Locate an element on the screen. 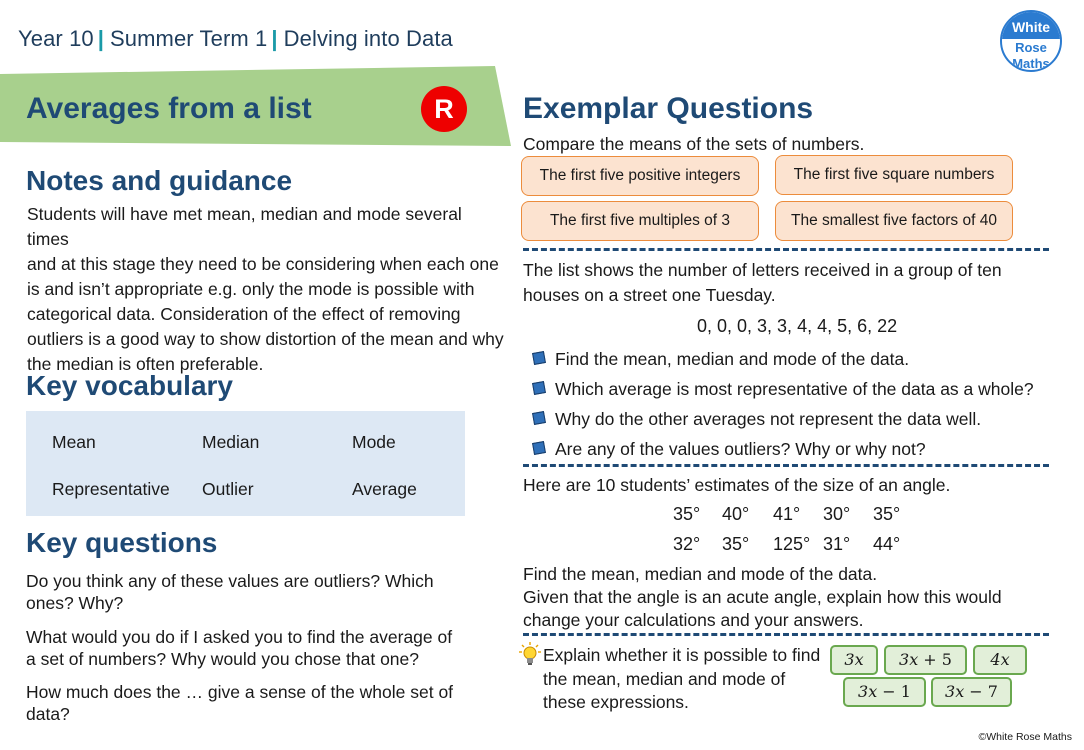  angle-value: 44° is located at coordinates (887, 544).